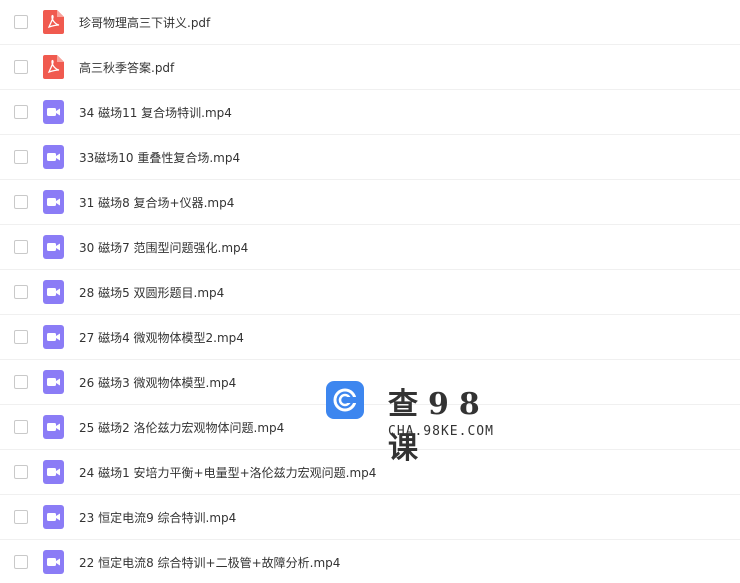 This screenshot has width=740, height=583. Describe the element at coordinates (370, 67) in the screenshot. I see `file-row: 高三秋季答案.pdf` at that location.